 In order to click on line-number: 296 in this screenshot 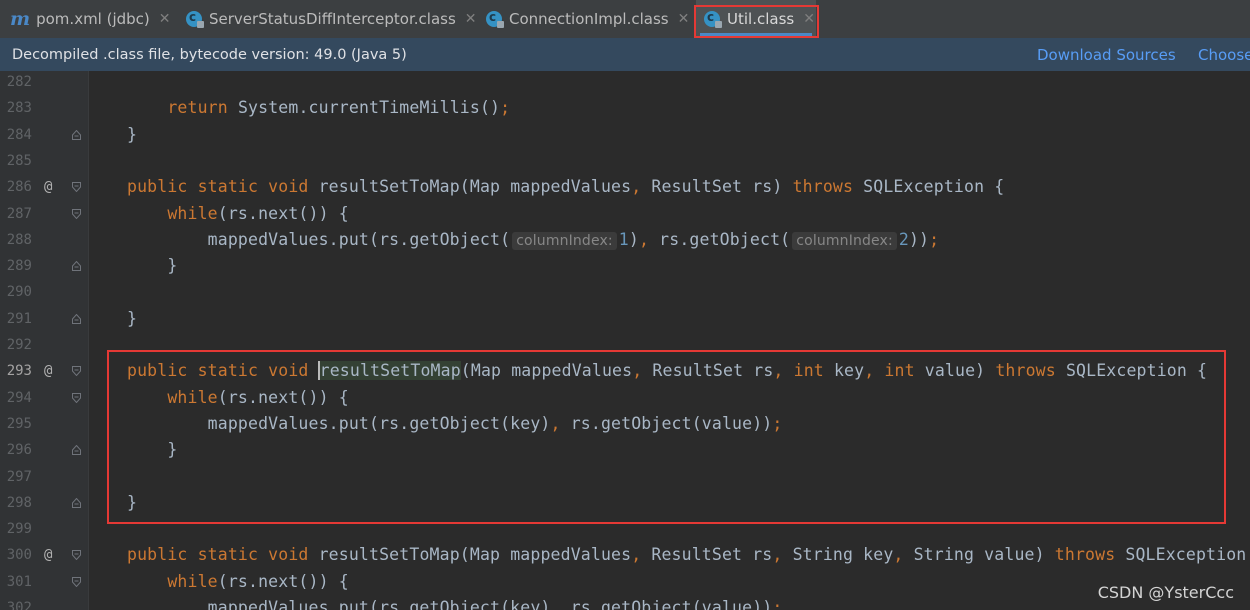, I will do `click(19, 450)`.